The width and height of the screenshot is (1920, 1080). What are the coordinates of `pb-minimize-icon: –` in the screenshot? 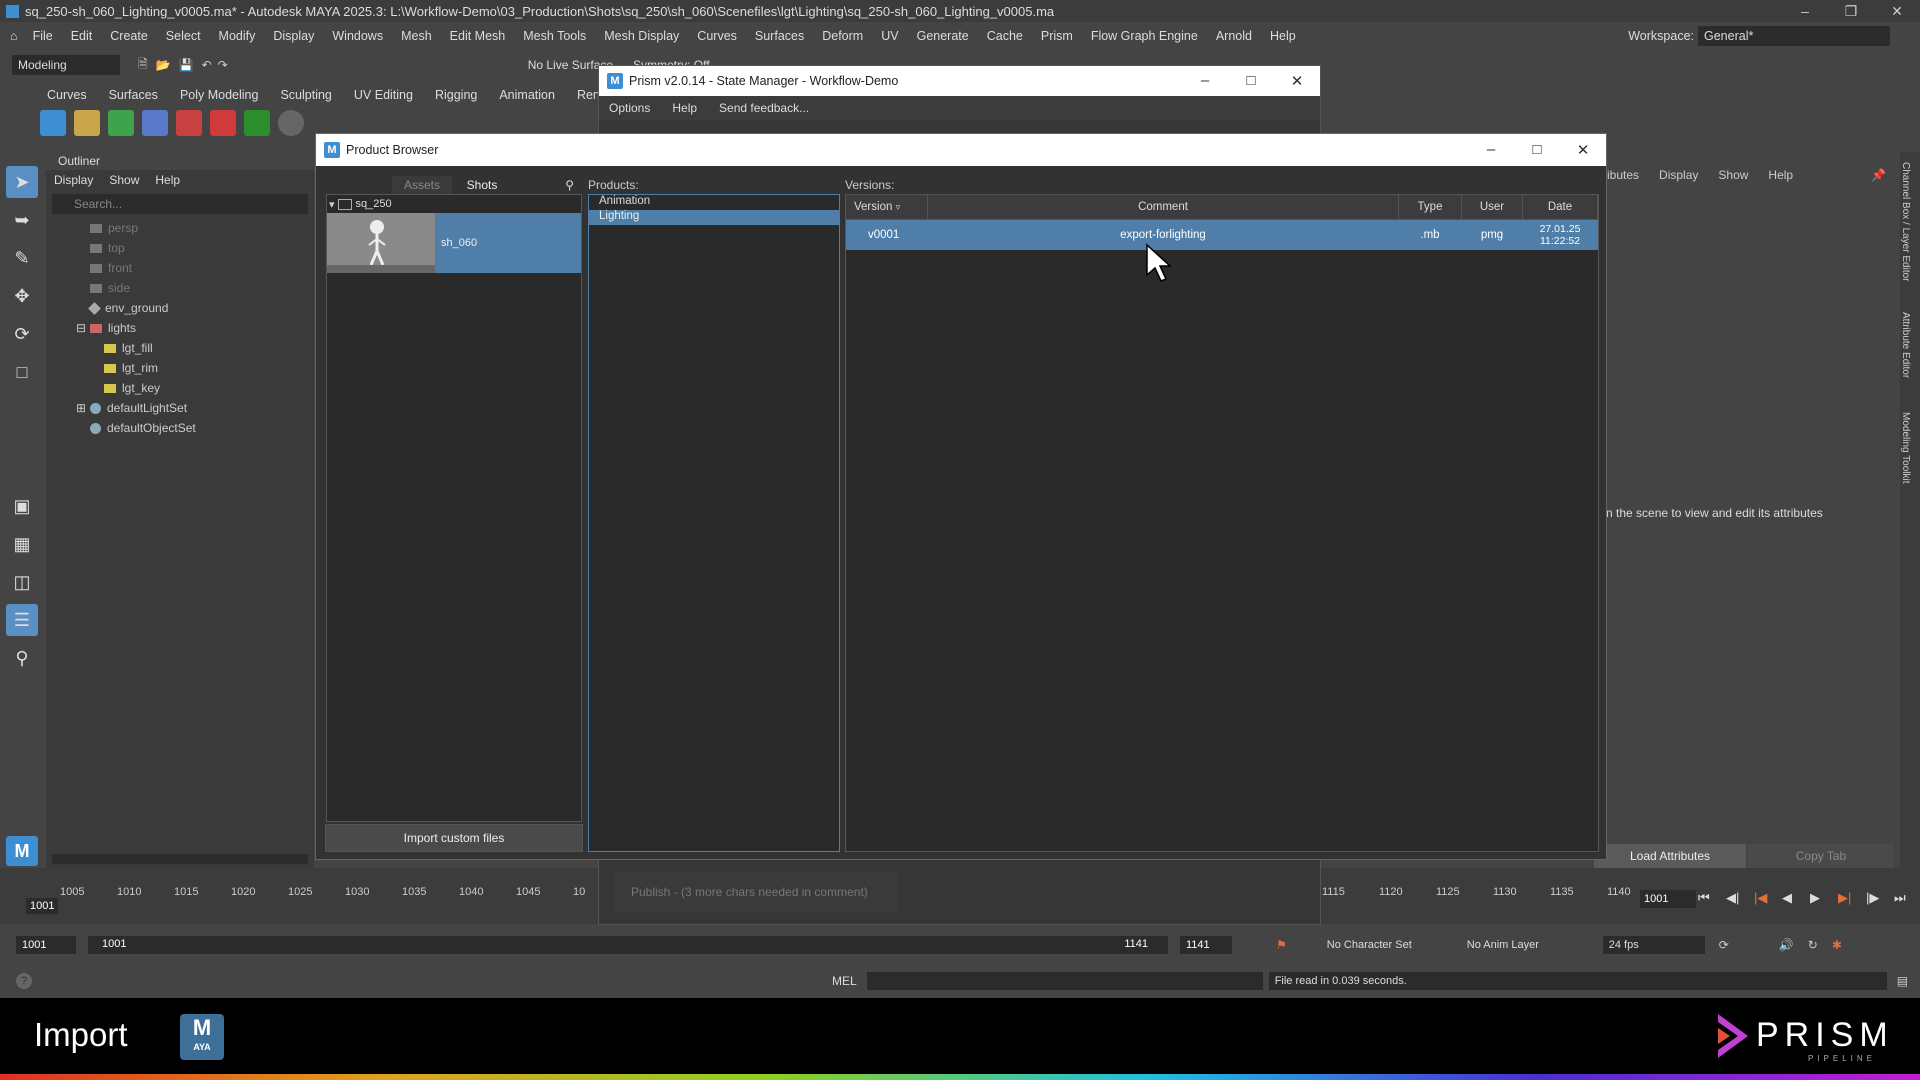 It's located at (1491, 150).